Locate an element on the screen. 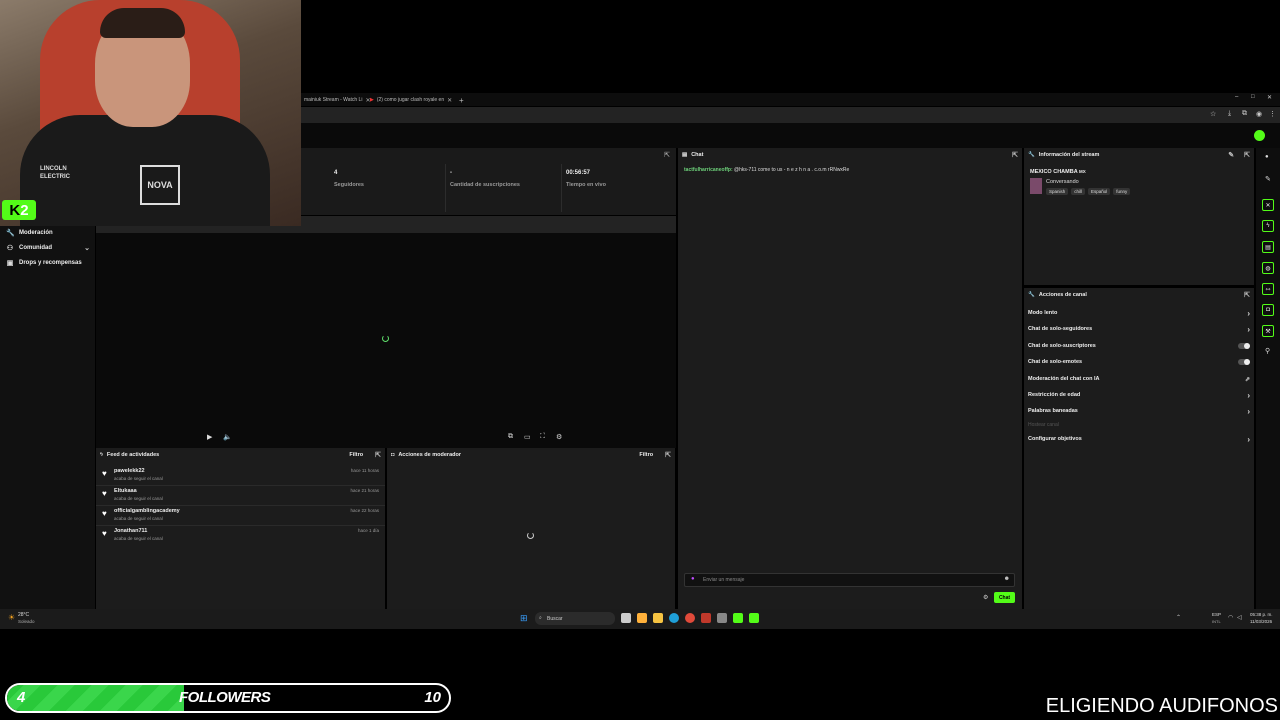 This screenshot has width=1280, height=720. document-icon: ▤ is located at coordinates (1268, 247).